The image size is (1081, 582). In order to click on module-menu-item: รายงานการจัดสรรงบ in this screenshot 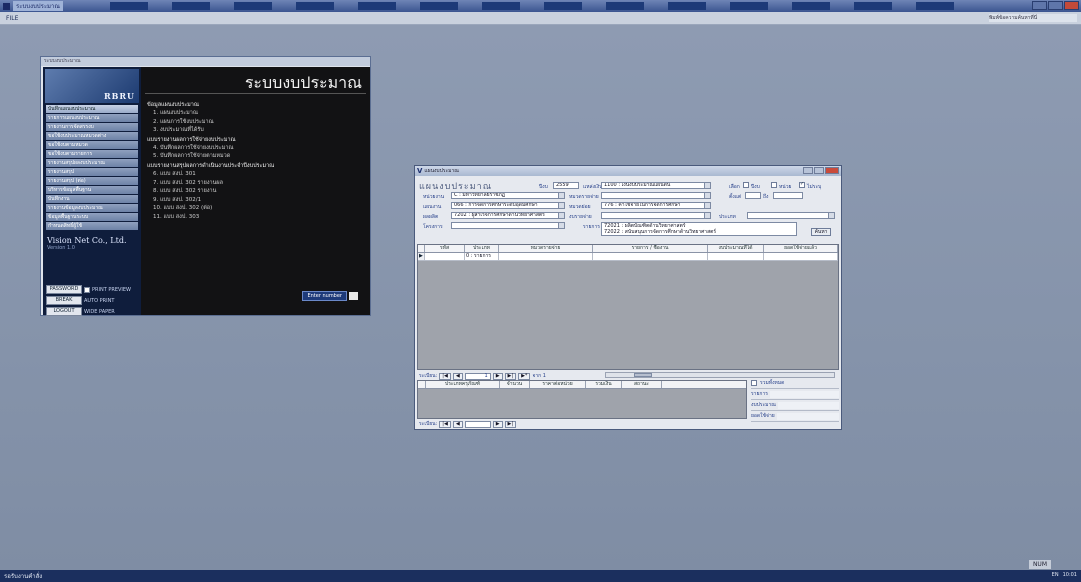, I will do `click(92, 127)`.